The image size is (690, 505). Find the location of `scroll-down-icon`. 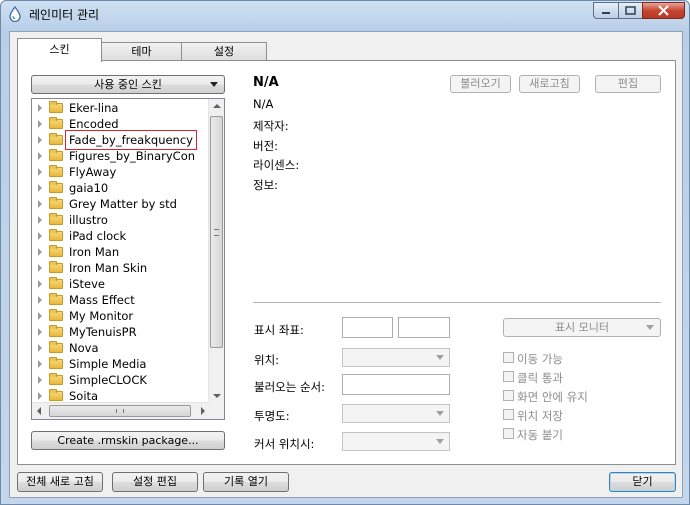

scroll-down-icon is located at coordinates (217, 396).